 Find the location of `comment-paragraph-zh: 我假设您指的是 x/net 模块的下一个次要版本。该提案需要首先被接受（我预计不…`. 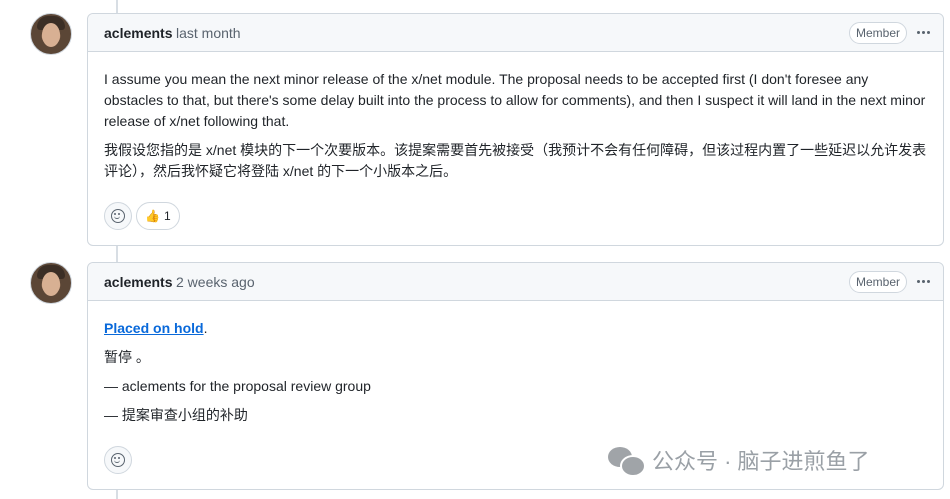

comment-paragraph-zh: 我假设您指的是 x/net 模块的下一个次要版本。该提案需要首先被接受（我预计不… is located at coordinates (515, 160).